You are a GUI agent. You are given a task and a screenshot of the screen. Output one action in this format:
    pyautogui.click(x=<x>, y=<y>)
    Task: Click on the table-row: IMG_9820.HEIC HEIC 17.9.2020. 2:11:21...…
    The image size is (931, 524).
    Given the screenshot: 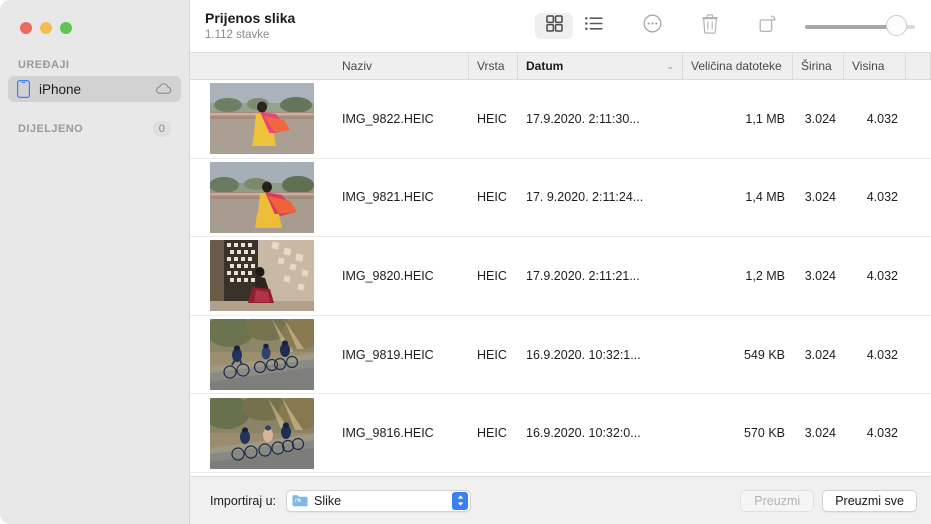 What is the action you would take?
    pyautogui.click(x=560, y=276)
    